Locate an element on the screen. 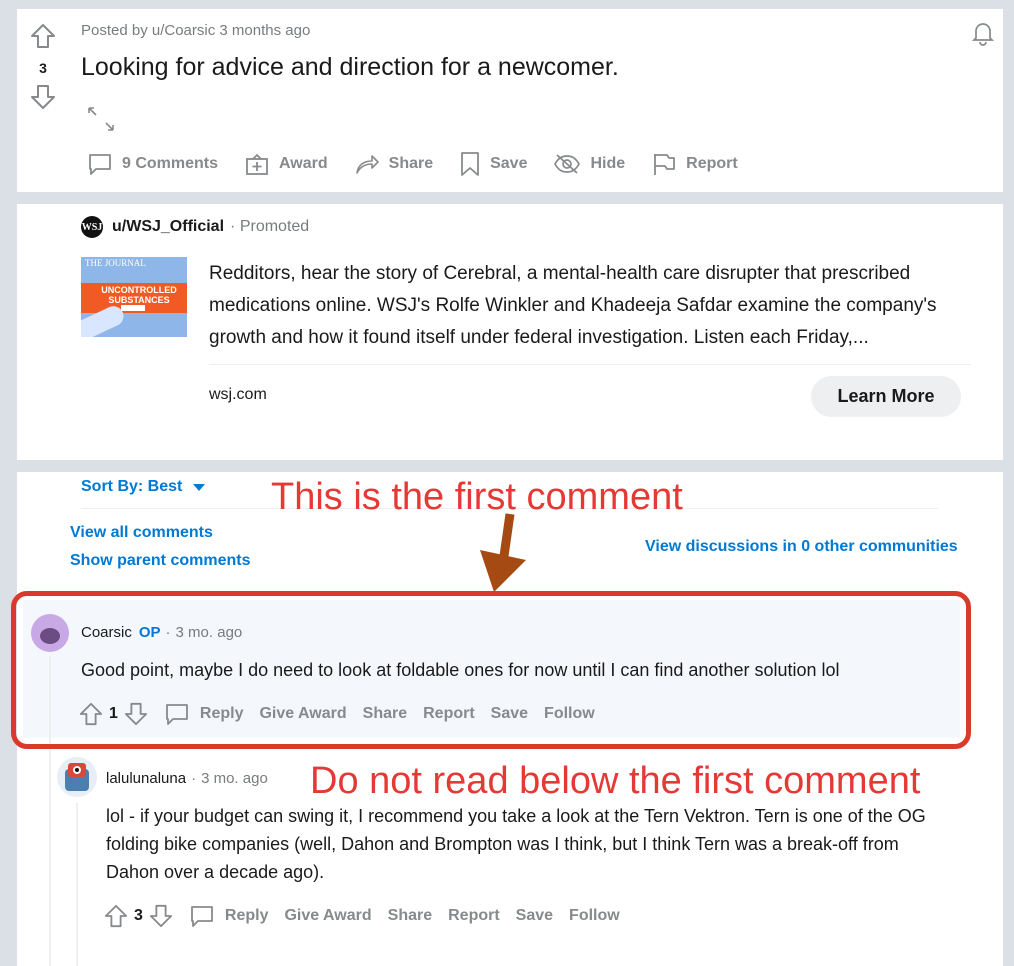 The width and height of the screenshot is (1014, 966). follow-button: Follow is located at coordinates (594, 916).